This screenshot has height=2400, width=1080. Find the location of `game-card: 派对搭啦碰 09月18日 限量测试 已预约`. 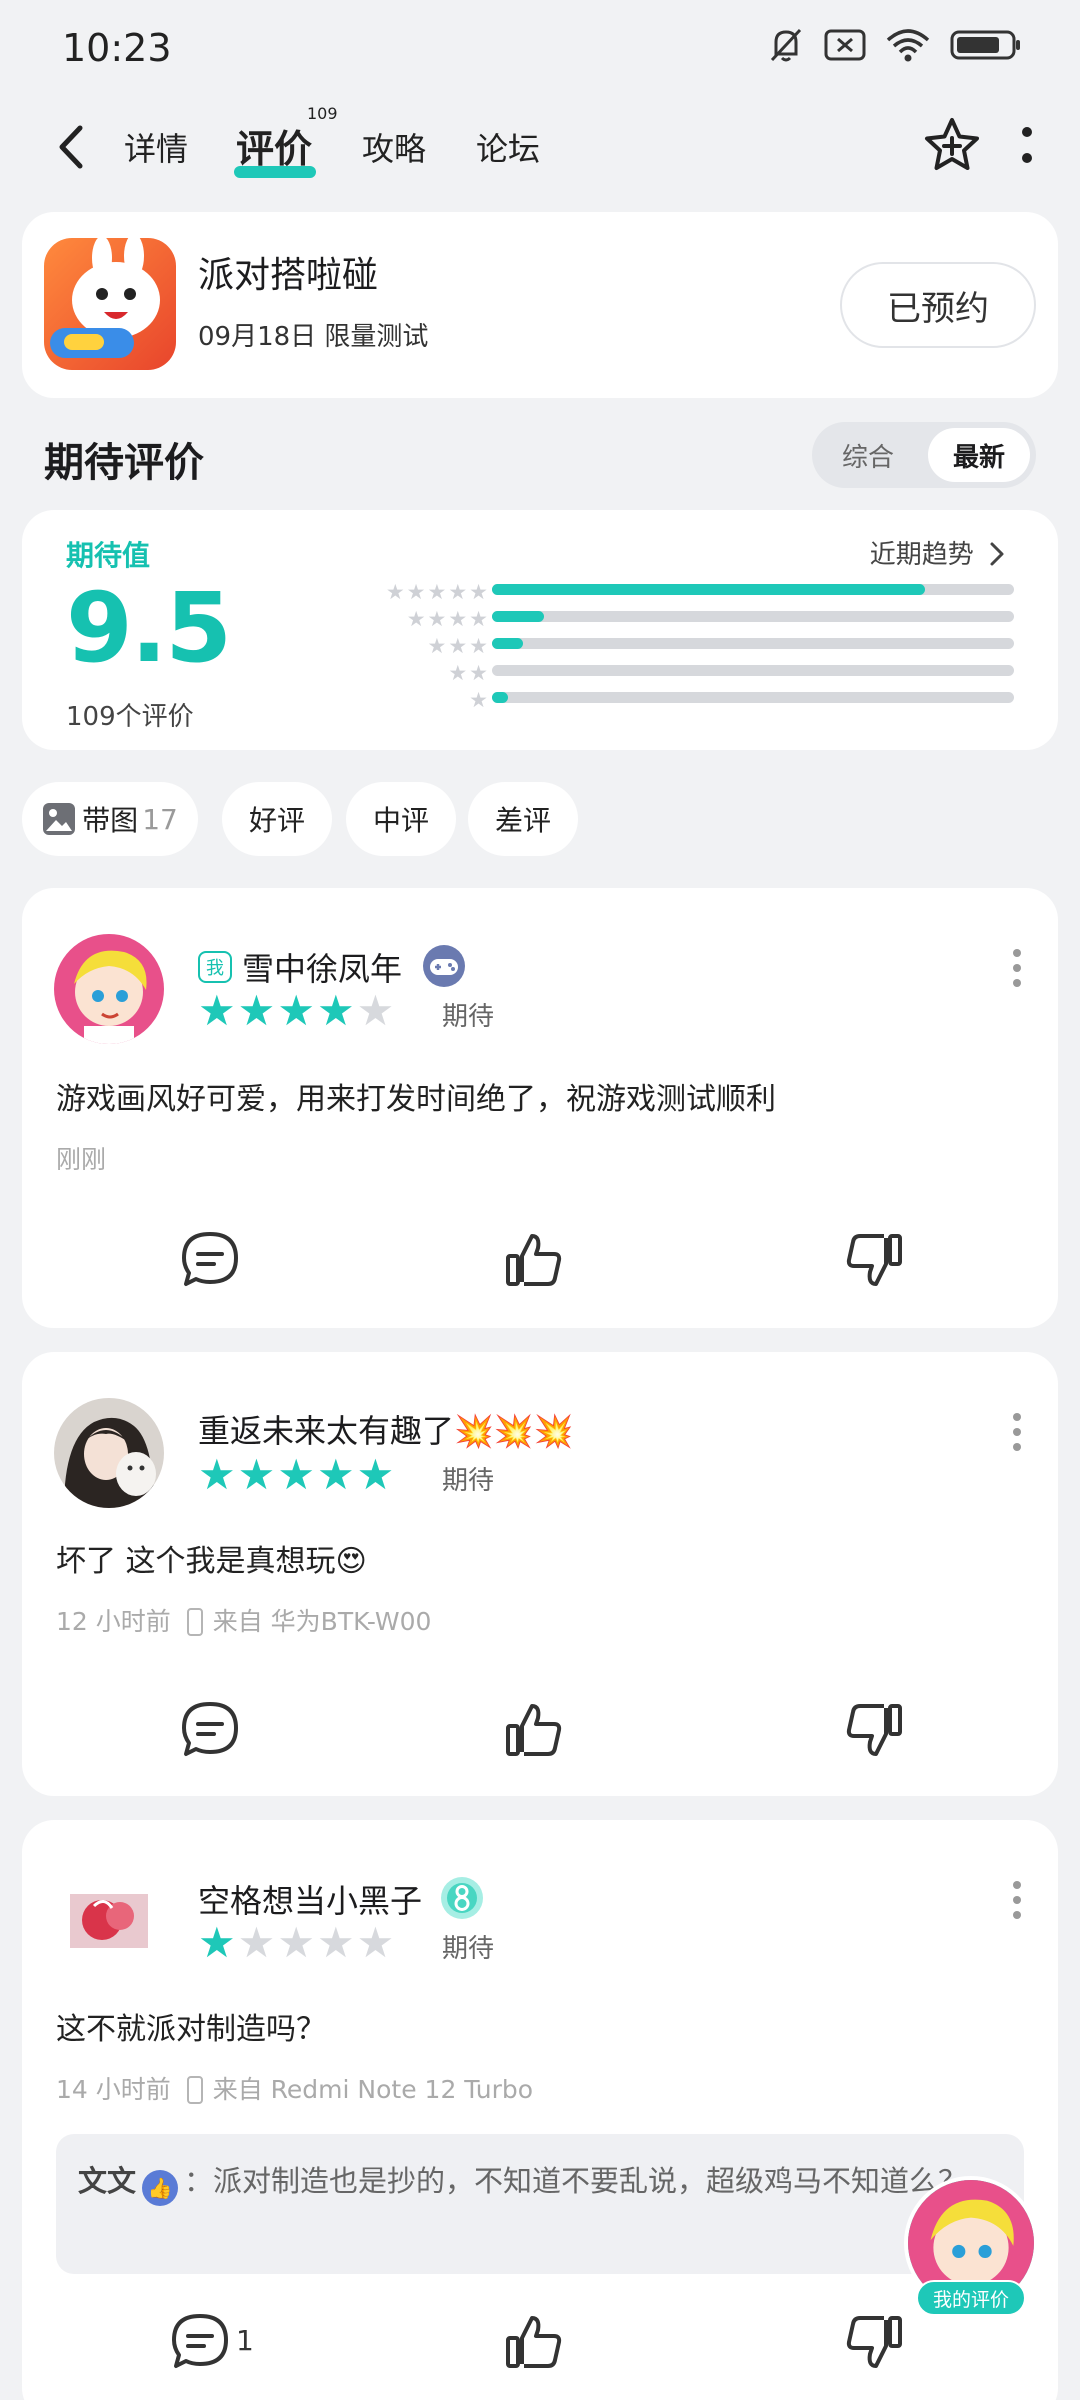

game-card: 派对搭啦碰 09月18日 限量测试 已预约 is located at coordinates (540, 305).